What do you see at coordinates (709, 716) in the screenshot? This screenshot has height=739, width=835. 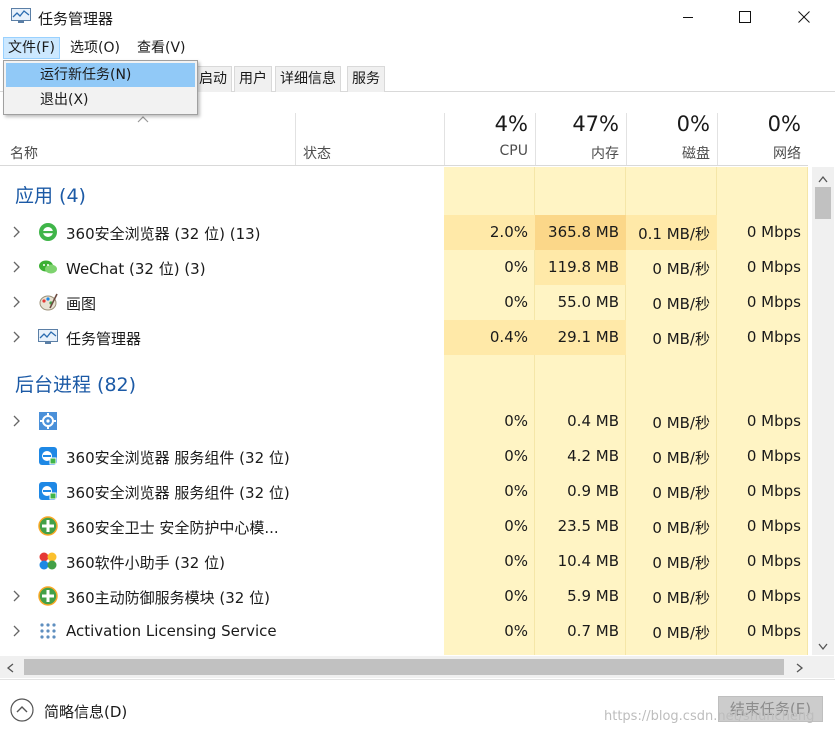 I see `watermark: https://blog.csdn.net/shuncheng` at bounding box center [709, 716].